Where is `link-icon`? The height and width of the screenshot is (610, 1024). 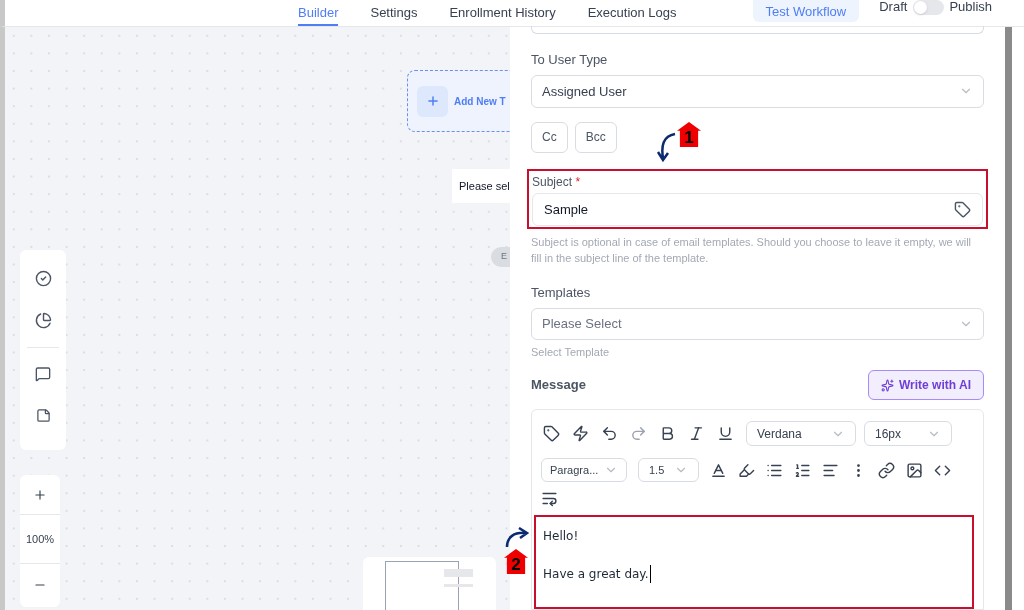
link-icon is located at coordinates (886, 470).